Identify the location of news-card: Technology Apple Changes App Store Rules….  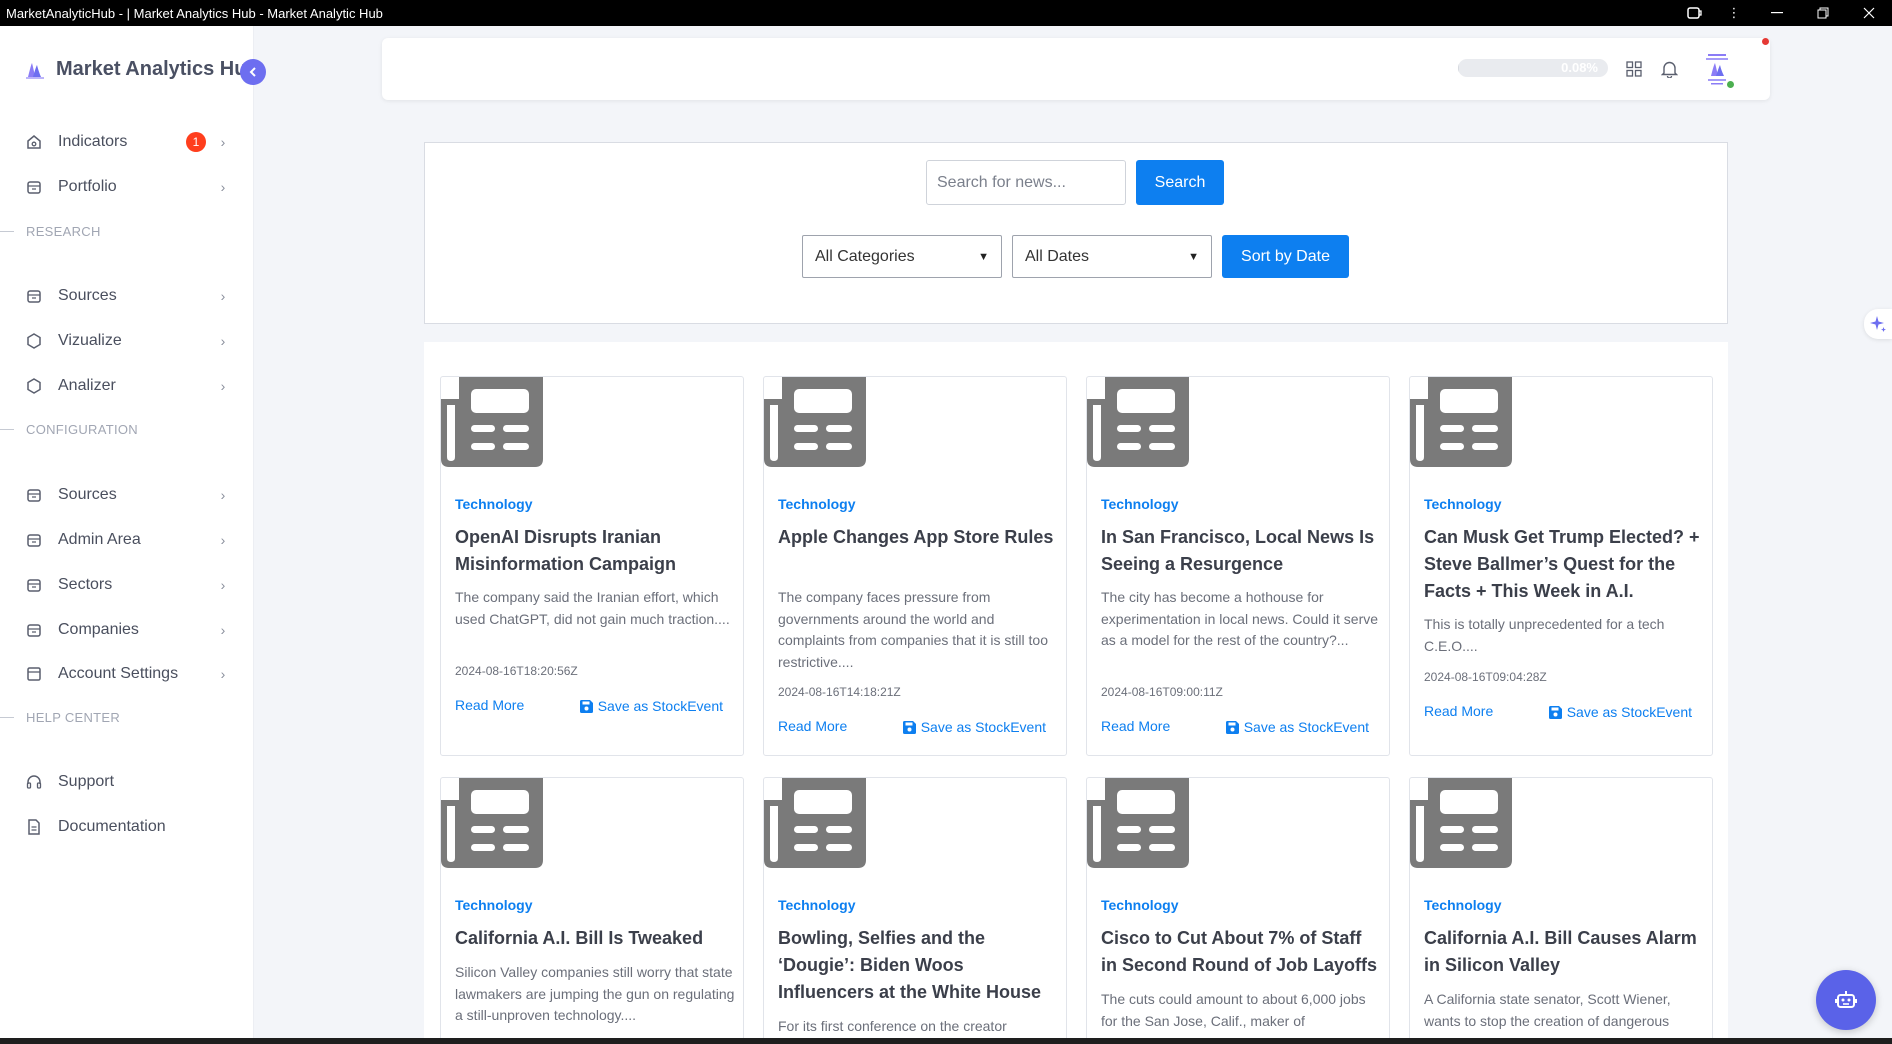
(915, 566).